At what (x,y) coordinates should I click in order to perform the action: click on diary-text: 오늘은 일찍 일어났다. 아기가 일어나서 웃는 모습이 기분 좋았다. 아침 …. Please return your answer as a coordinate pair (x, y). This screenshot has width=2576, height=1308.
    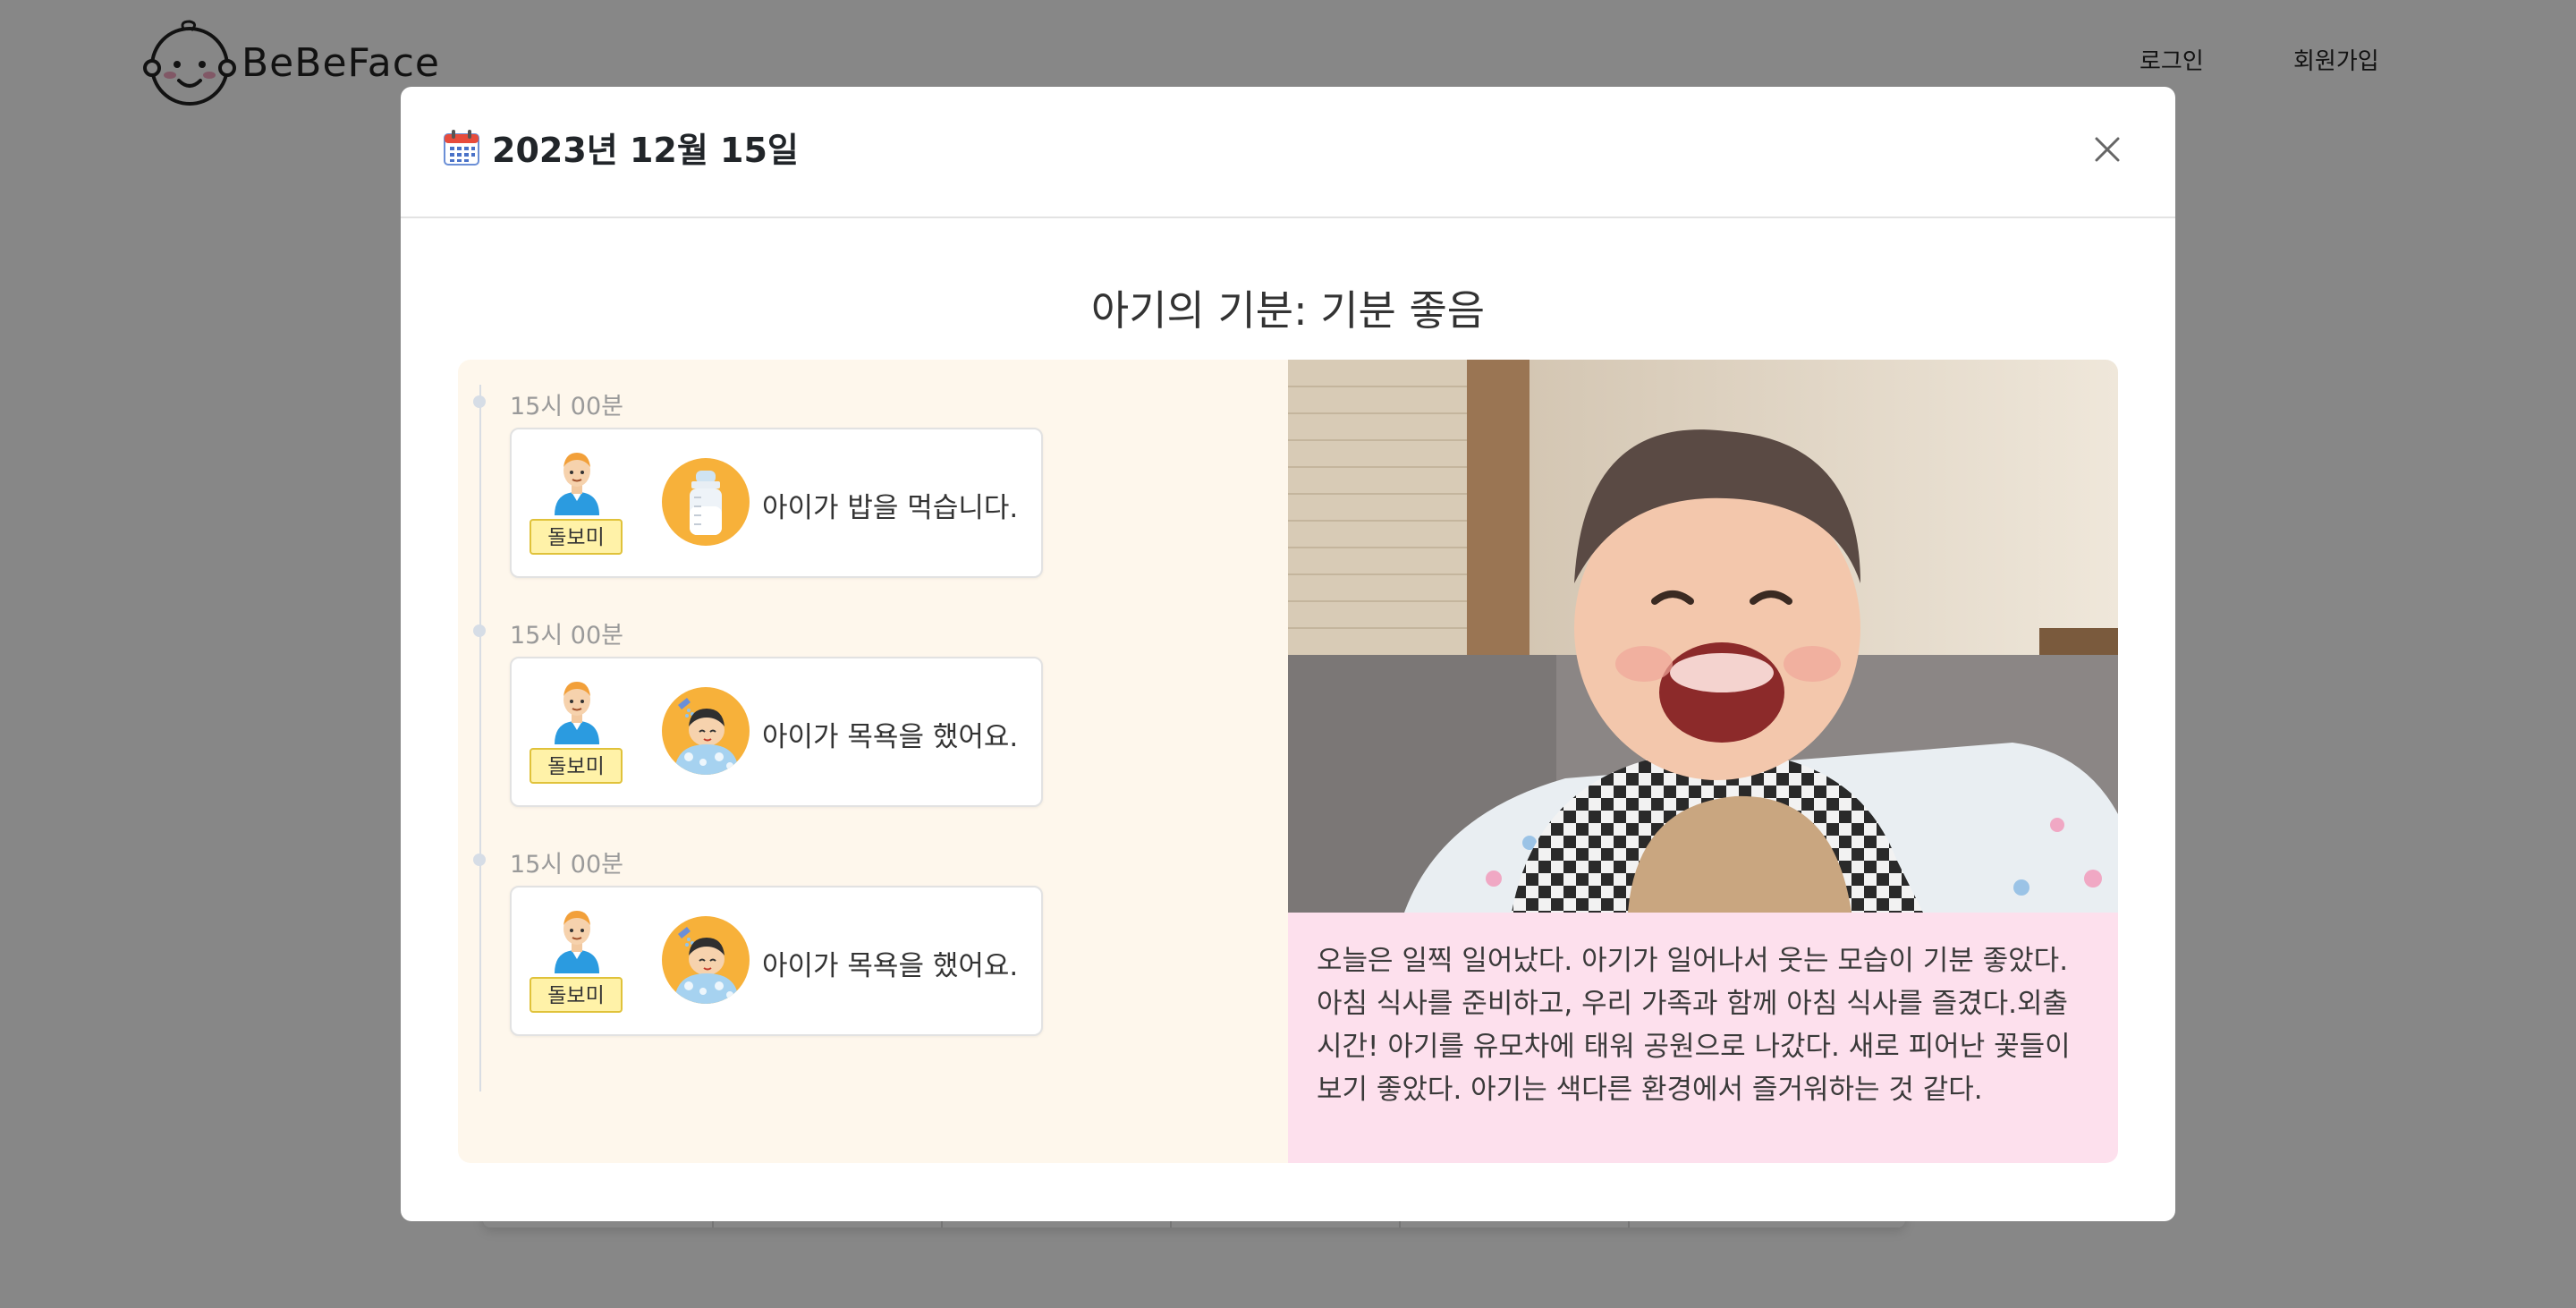
    Looking at the image, I should click on (1703, 1038).